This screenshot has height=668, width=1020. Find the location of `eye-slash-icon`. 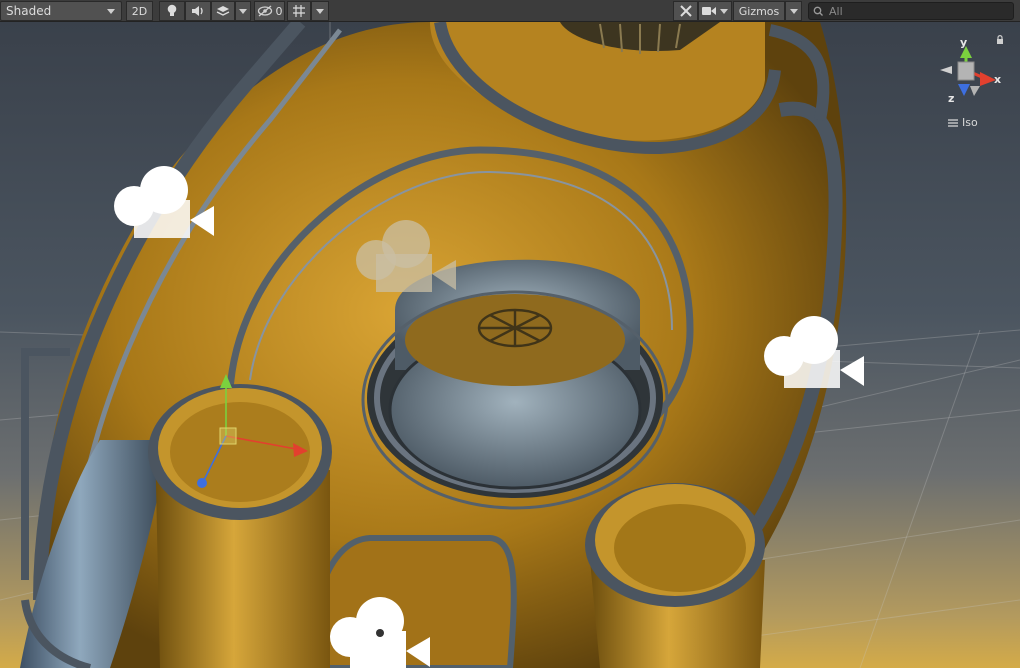

eye-slash-icon is located at coordinates (264, 11).